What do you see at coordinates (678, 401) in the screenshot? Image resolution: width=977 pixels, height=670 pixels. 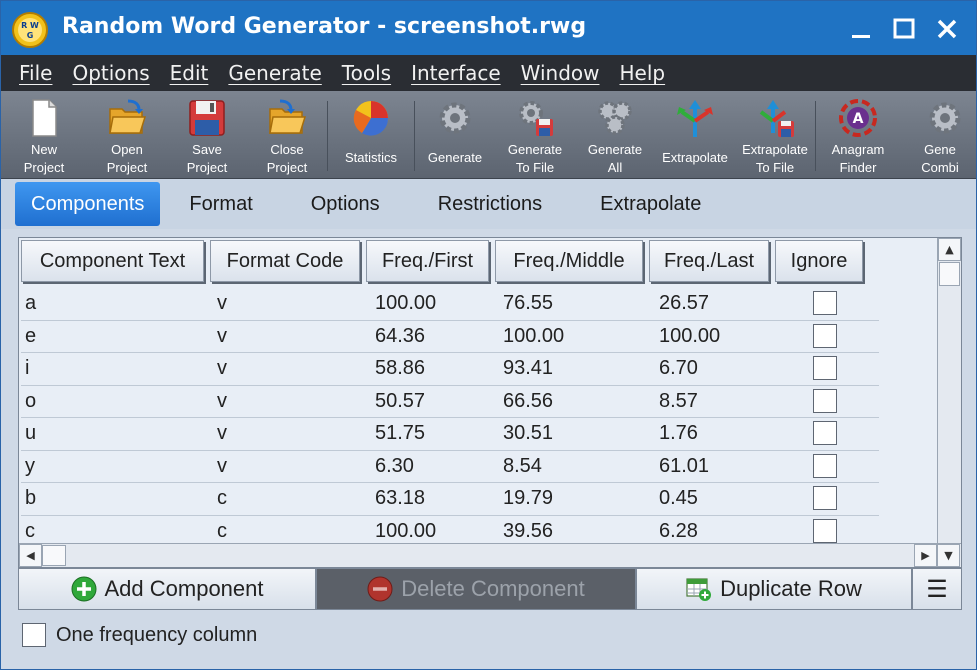 I see `table-cell: 8.57` at bounding box center [678, 401].